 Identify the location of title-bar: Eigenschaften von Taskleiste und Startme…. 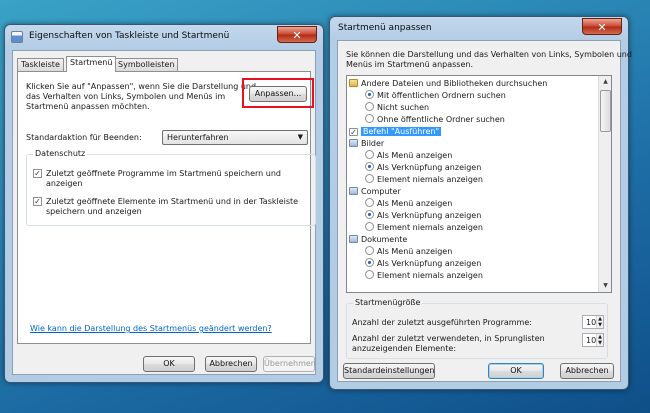
(164, 37).